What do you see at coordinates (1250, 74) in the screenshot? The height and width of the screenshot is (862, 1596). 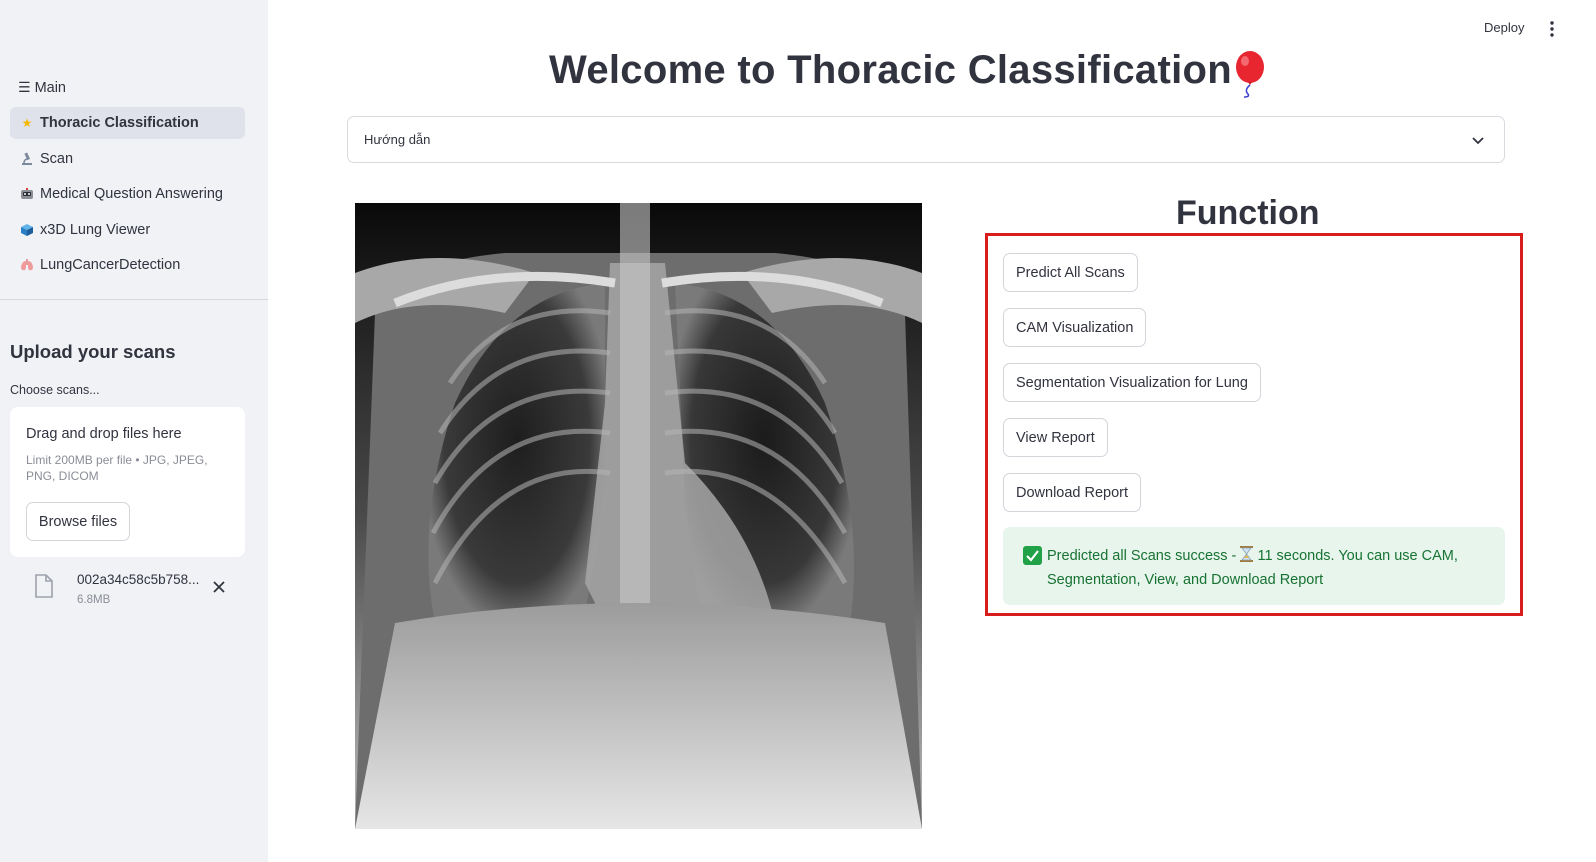 I see `balloon-icon` at bounding box center [1250, 74].